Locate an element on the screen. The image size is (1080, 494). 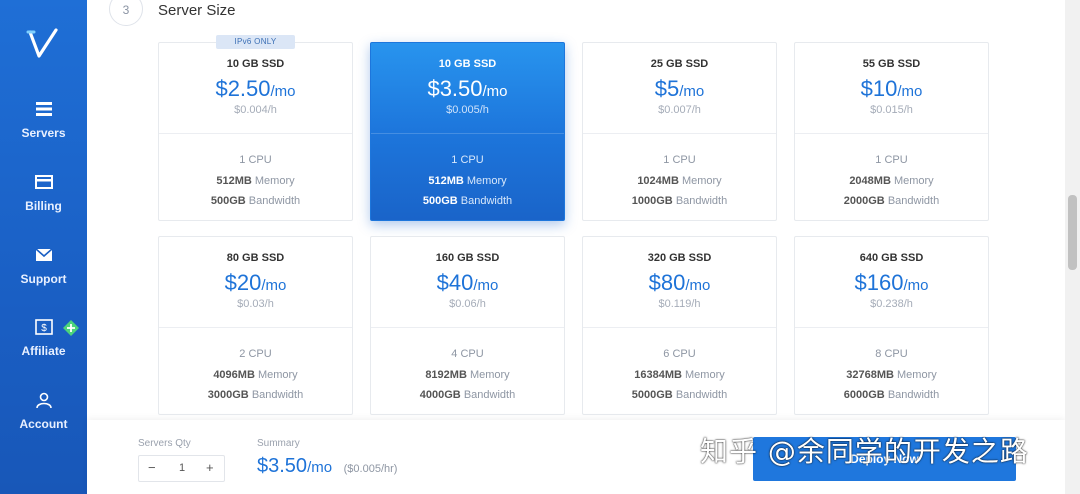
summary-price: $3.50/mo ($0.005/hr) is located at coordinates (327, 466).